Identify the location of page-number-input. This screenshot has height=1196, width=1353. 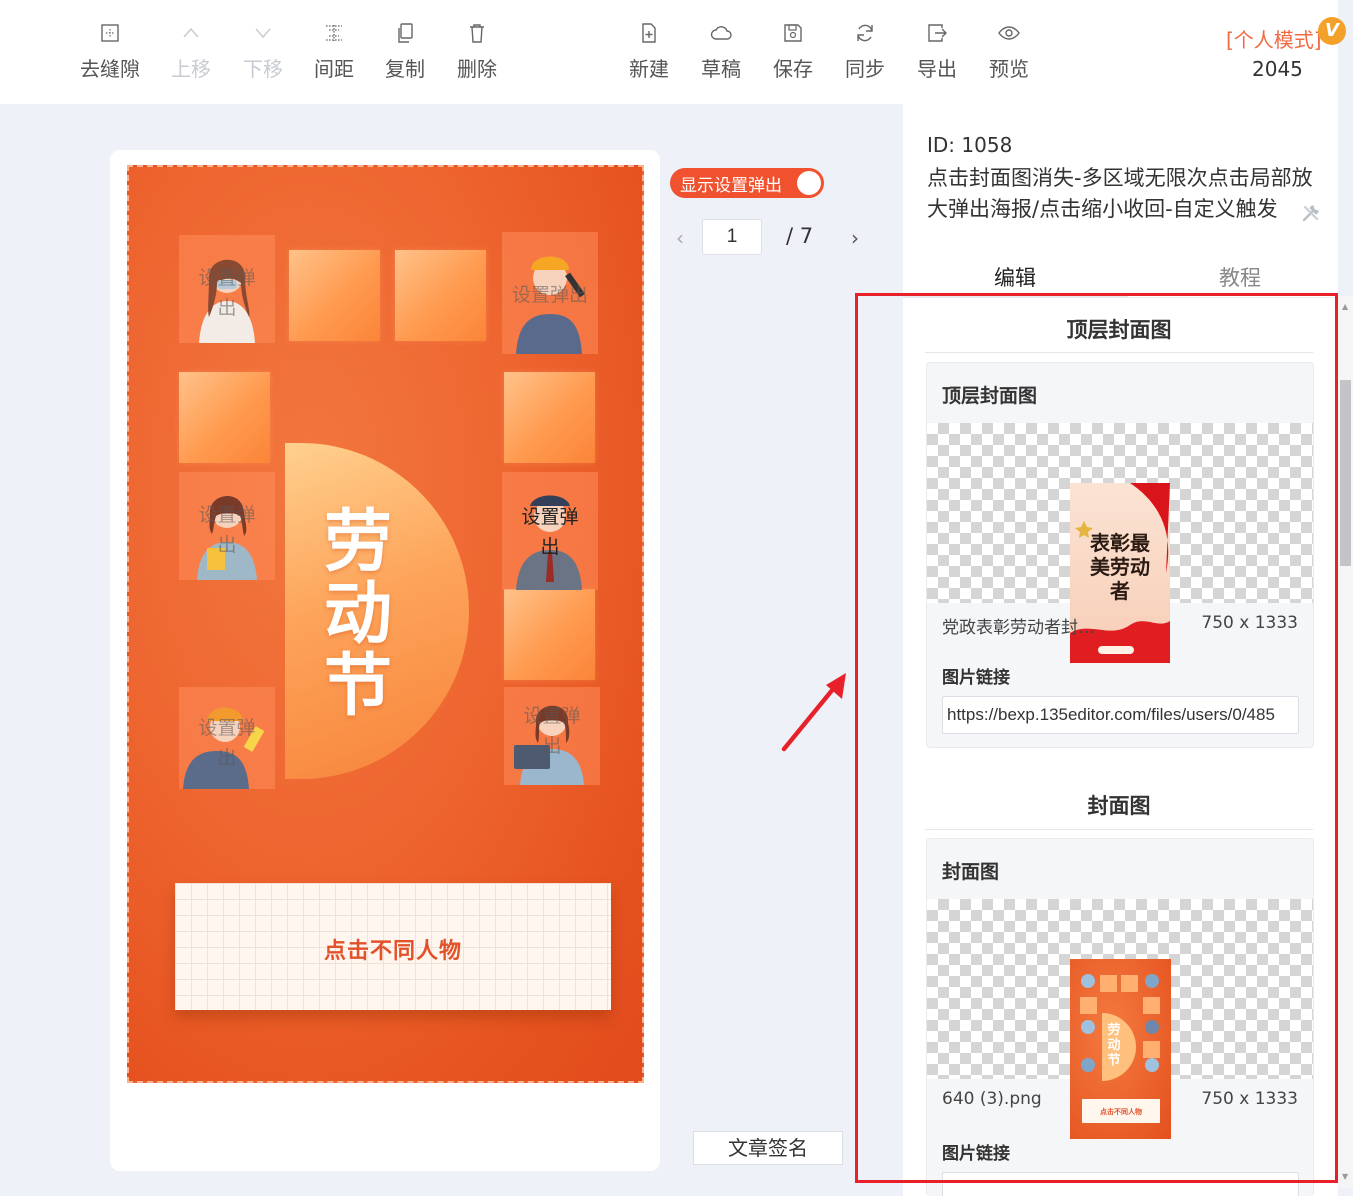
(732, 237).